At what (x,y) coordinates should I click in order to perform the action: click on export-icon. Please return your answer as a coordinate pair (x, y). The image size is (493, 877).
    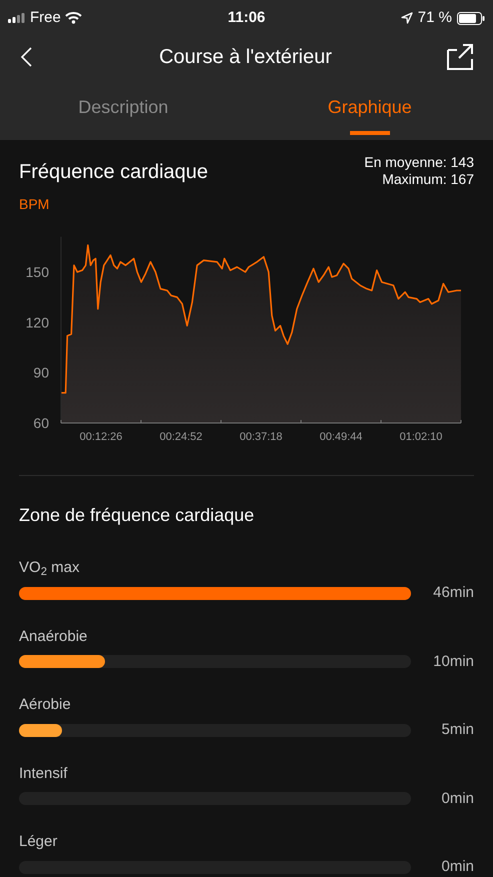
    Looking at the image, I should click on (460, 57).